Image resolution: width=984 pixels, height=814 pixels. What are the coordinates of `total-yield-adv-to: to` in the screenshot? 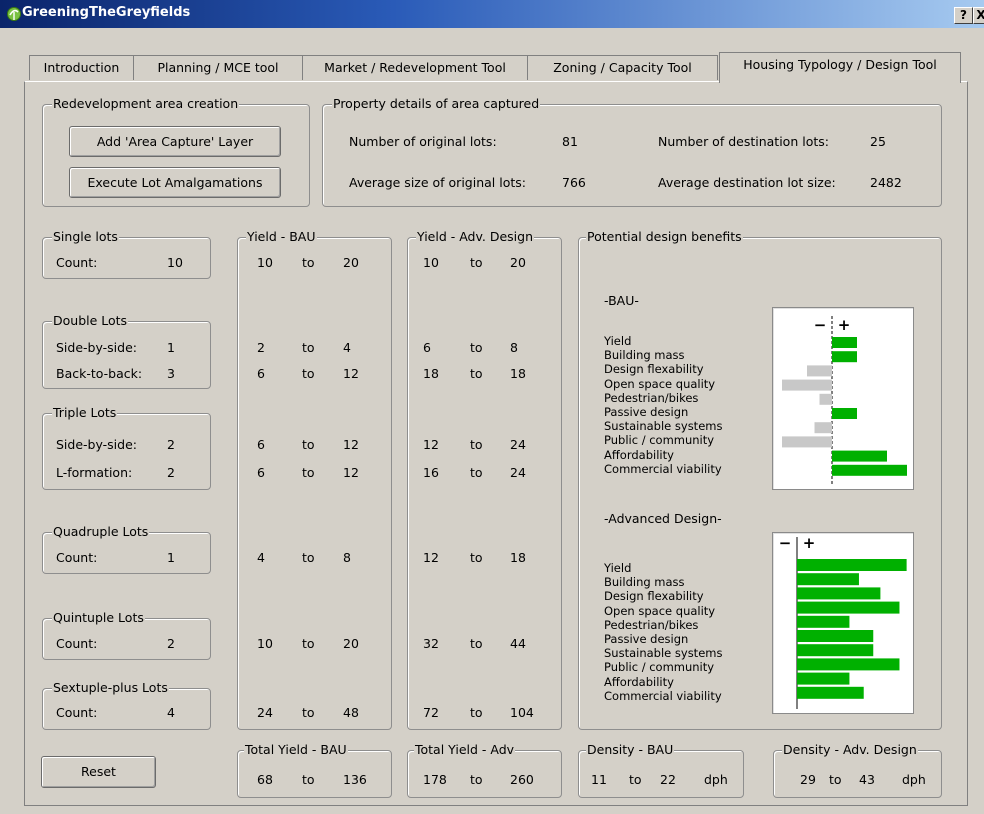 It's located at (476, 779).